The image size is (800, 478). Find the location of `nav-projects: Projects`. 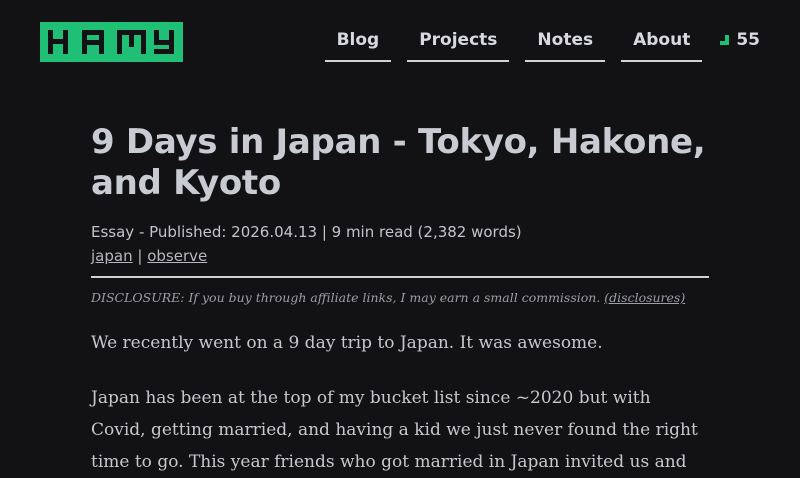

nav-projects: Projects is located at coordinates (458, 42).